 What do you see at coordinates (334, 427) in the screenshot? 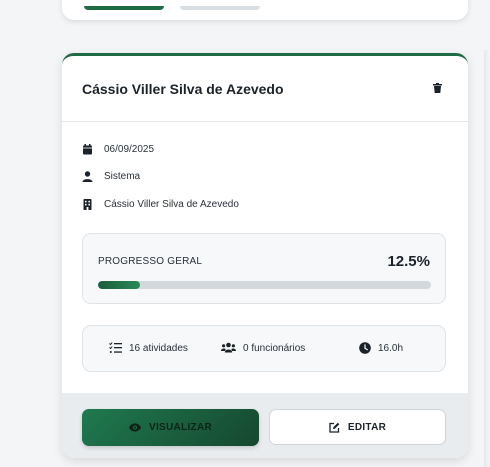
I see `edit-icon` at bounding box center [334, 427].